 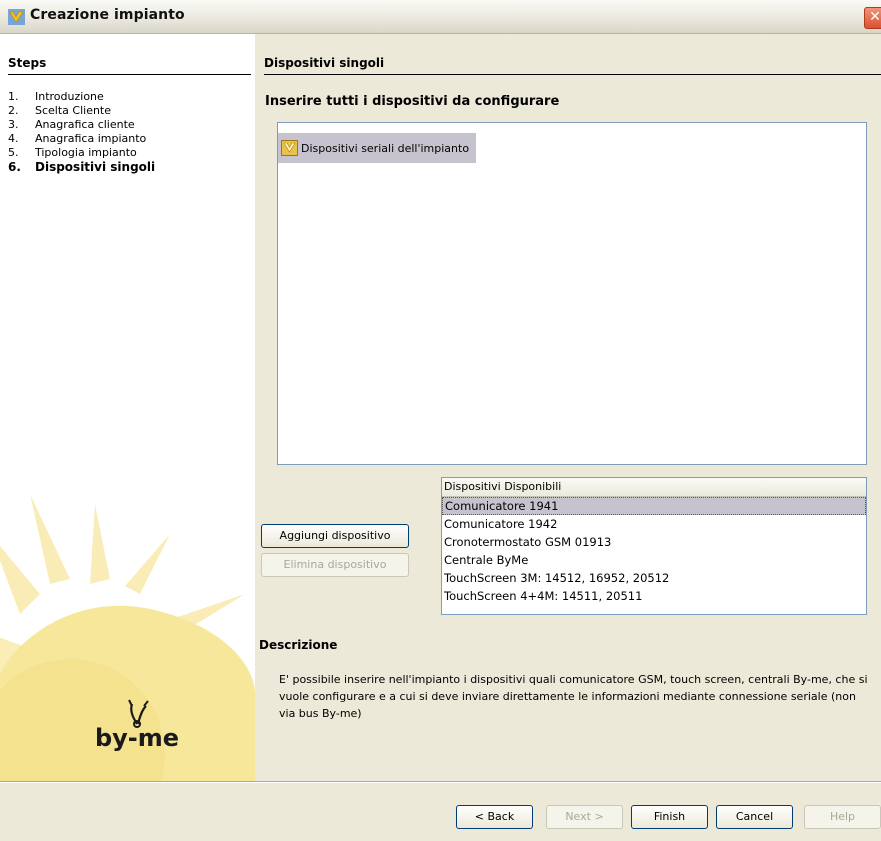 I want to click on step-label: Tipologia impianto, so click(x=86, y=152).